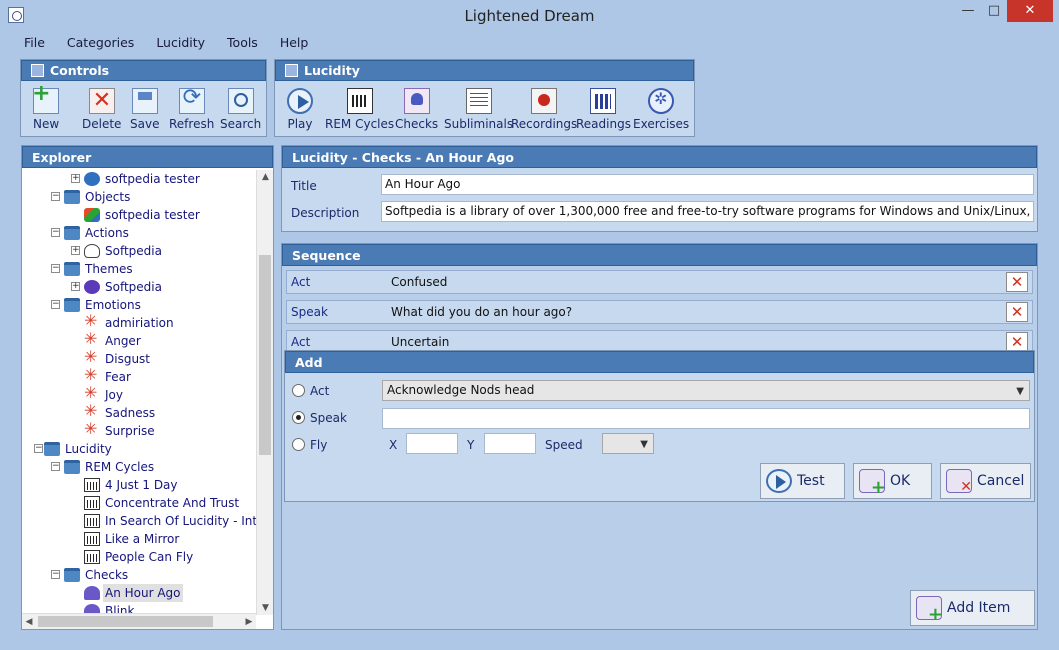 The width and height of the screenshot is (1059, 650). I want to click on speed-select: ▼, so click(628, 443).